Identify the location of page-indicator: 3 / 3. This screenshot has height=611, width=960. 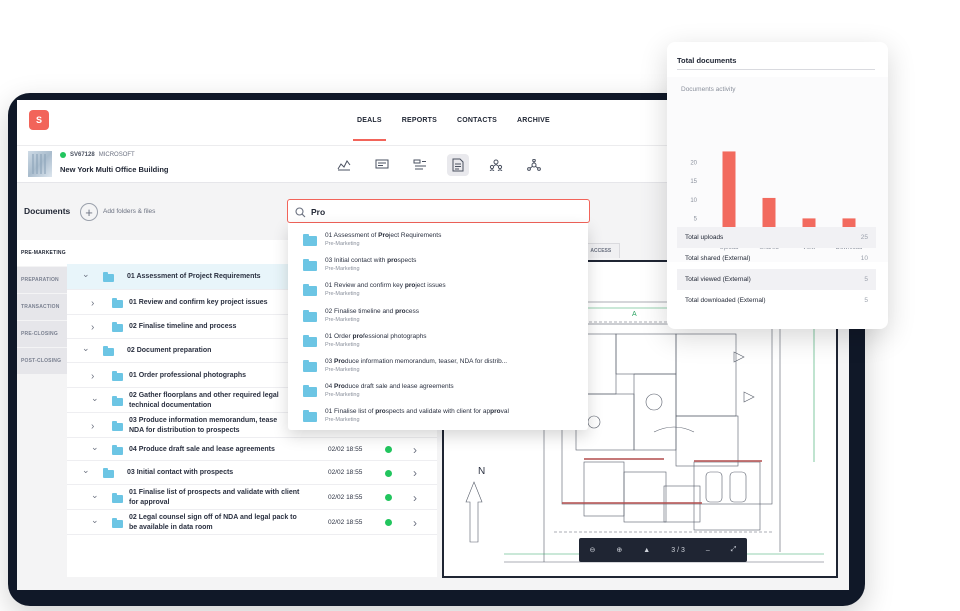
(678, 550).